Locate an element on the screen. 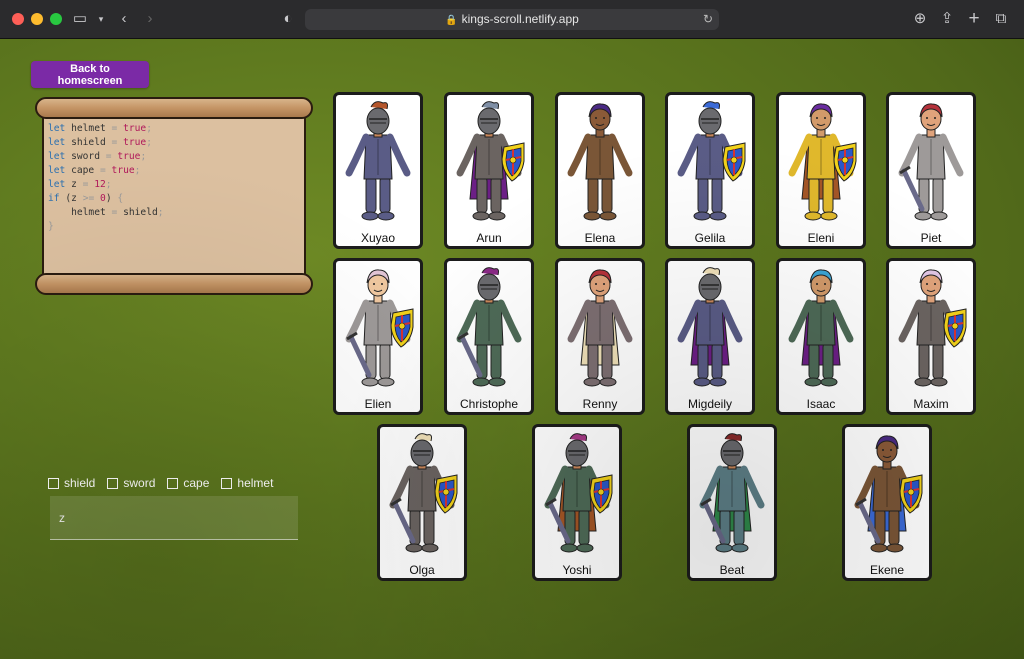 The image size is (1024, 659). filter-label: helmet is located at coordinates (255, 483).